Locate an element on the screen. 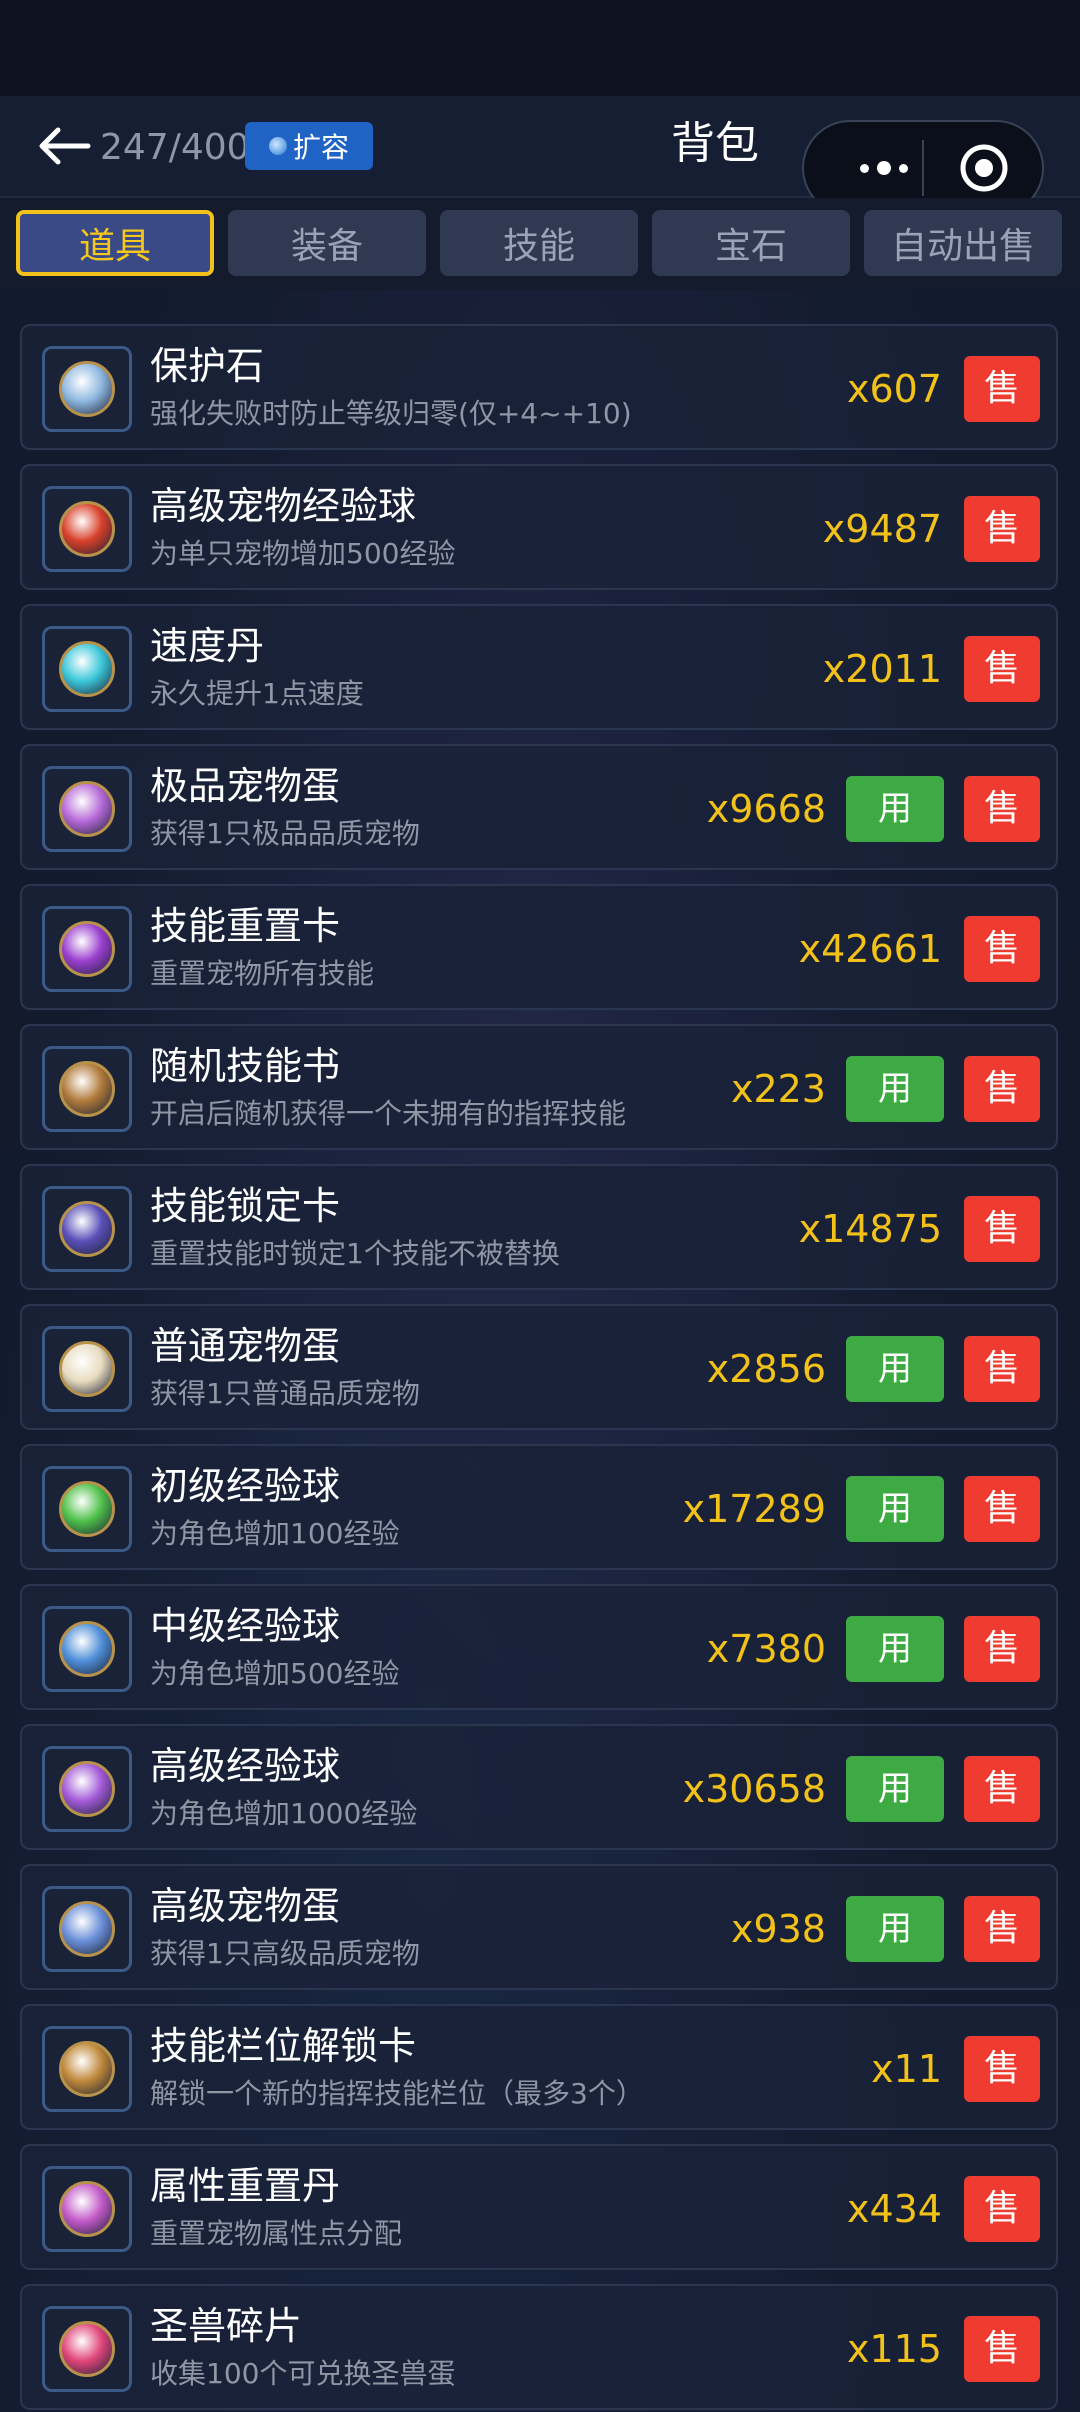  item-name: 技能重置卡 is located at coordinates (245, 926).